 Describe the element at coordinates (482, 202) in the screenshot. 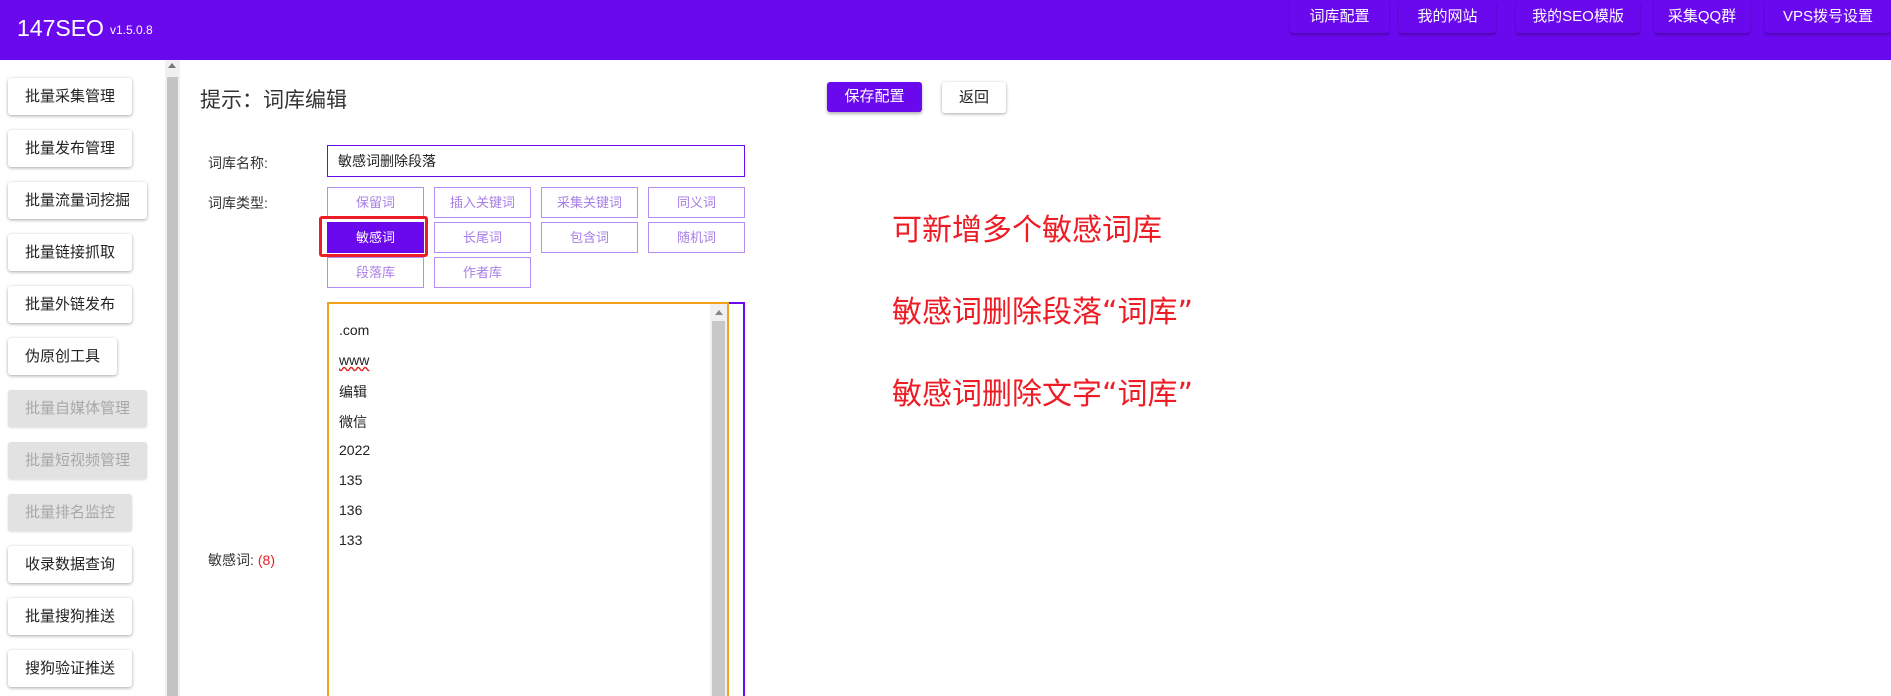

I see `type-option-insert-keyword: 插入关键词` at that location.